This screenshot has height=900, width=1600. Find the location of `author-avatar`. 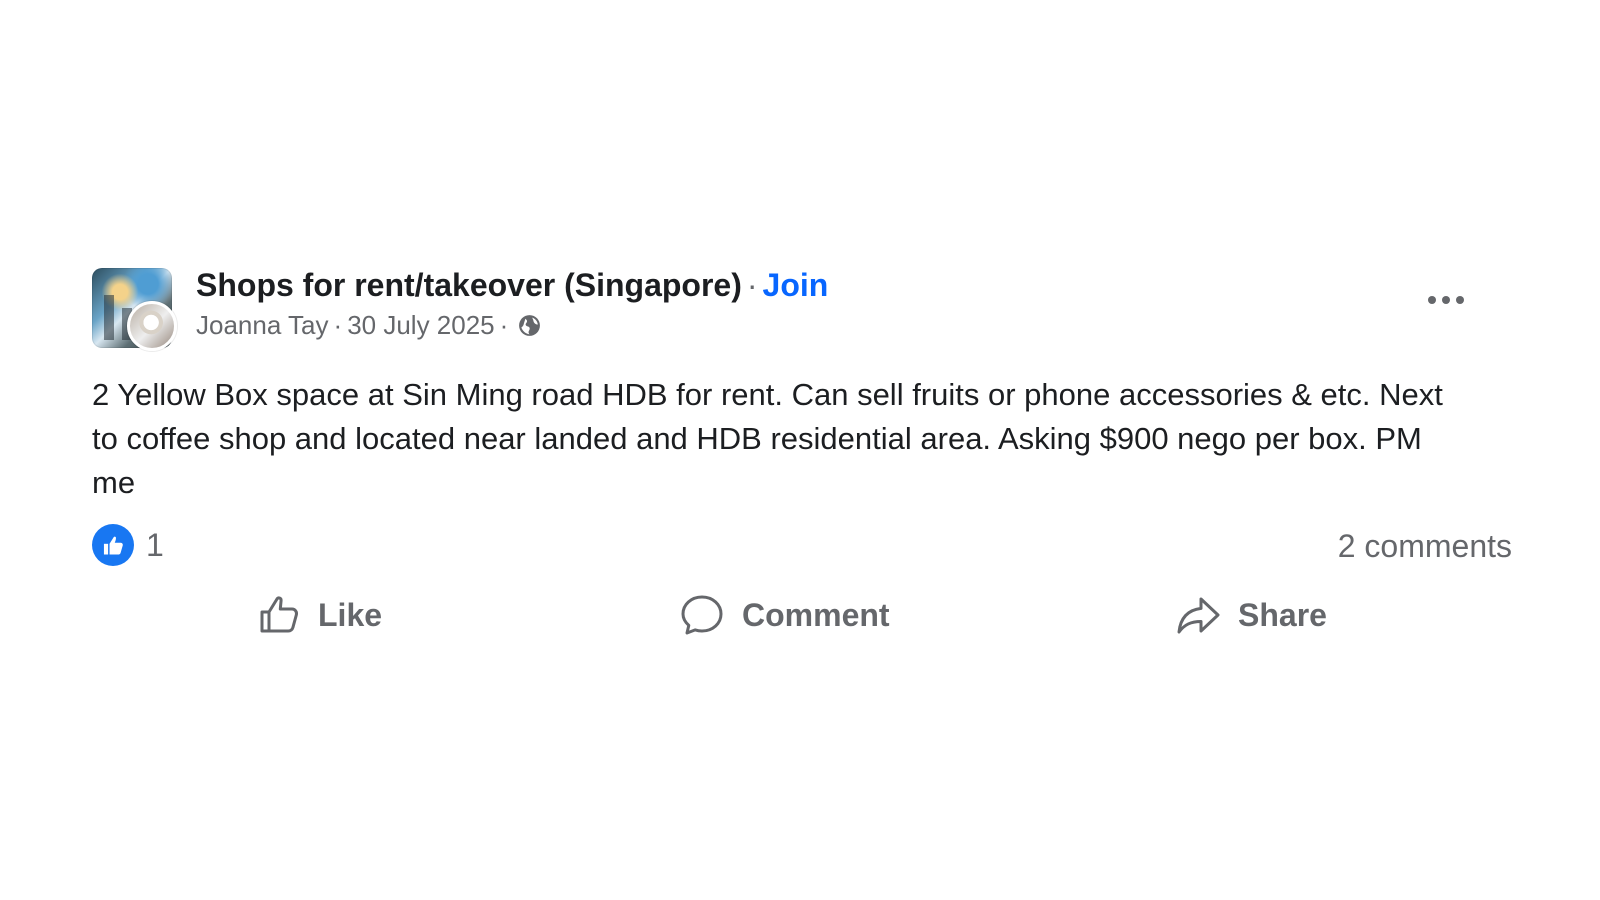

author-avatar is located at coordinates (152, 326).